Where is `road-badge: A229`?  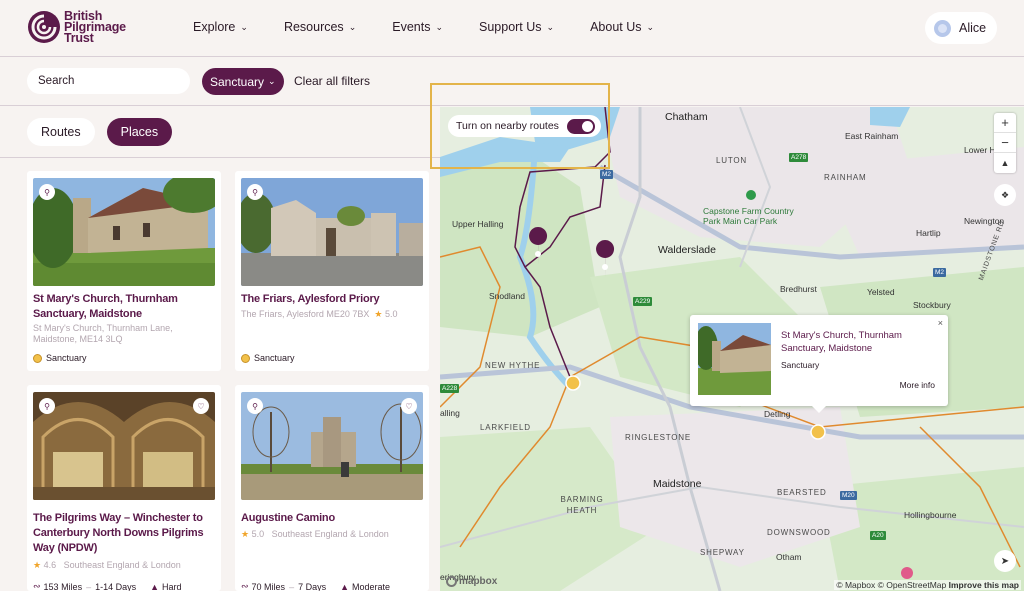
road-badge: A229 is located at coordinates (643, 301).